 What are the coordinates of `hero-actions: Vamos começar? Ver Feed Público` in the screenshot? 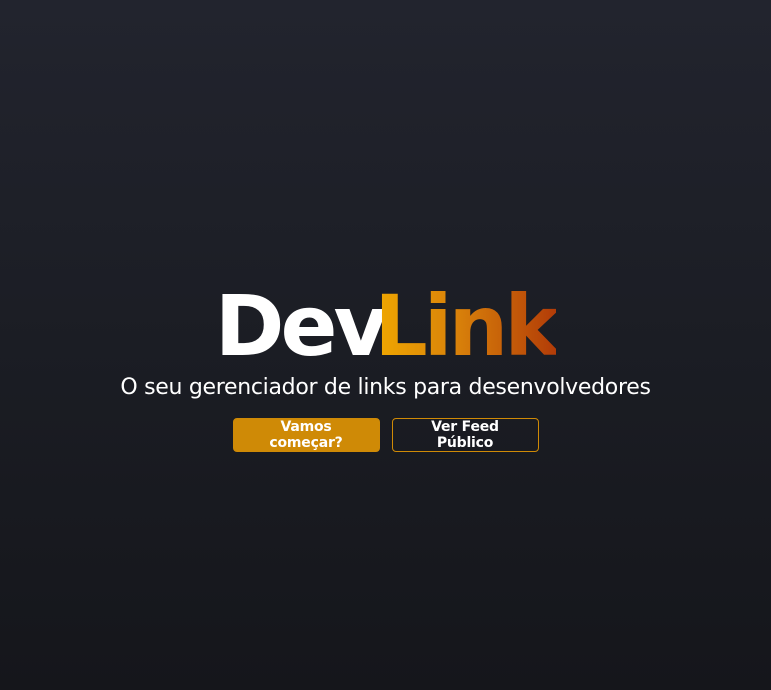 It's located at (385, 435).